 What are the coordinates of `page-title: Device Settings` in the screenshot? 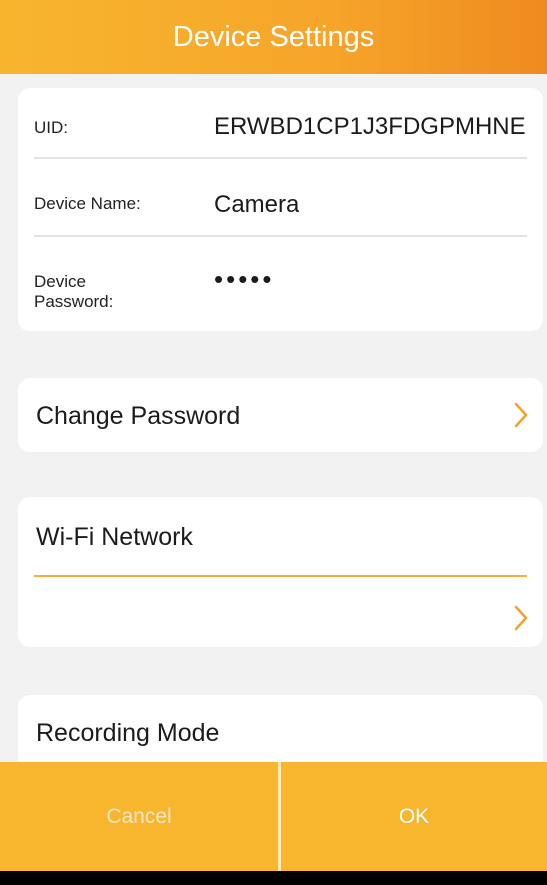 It's located at (273, 36).